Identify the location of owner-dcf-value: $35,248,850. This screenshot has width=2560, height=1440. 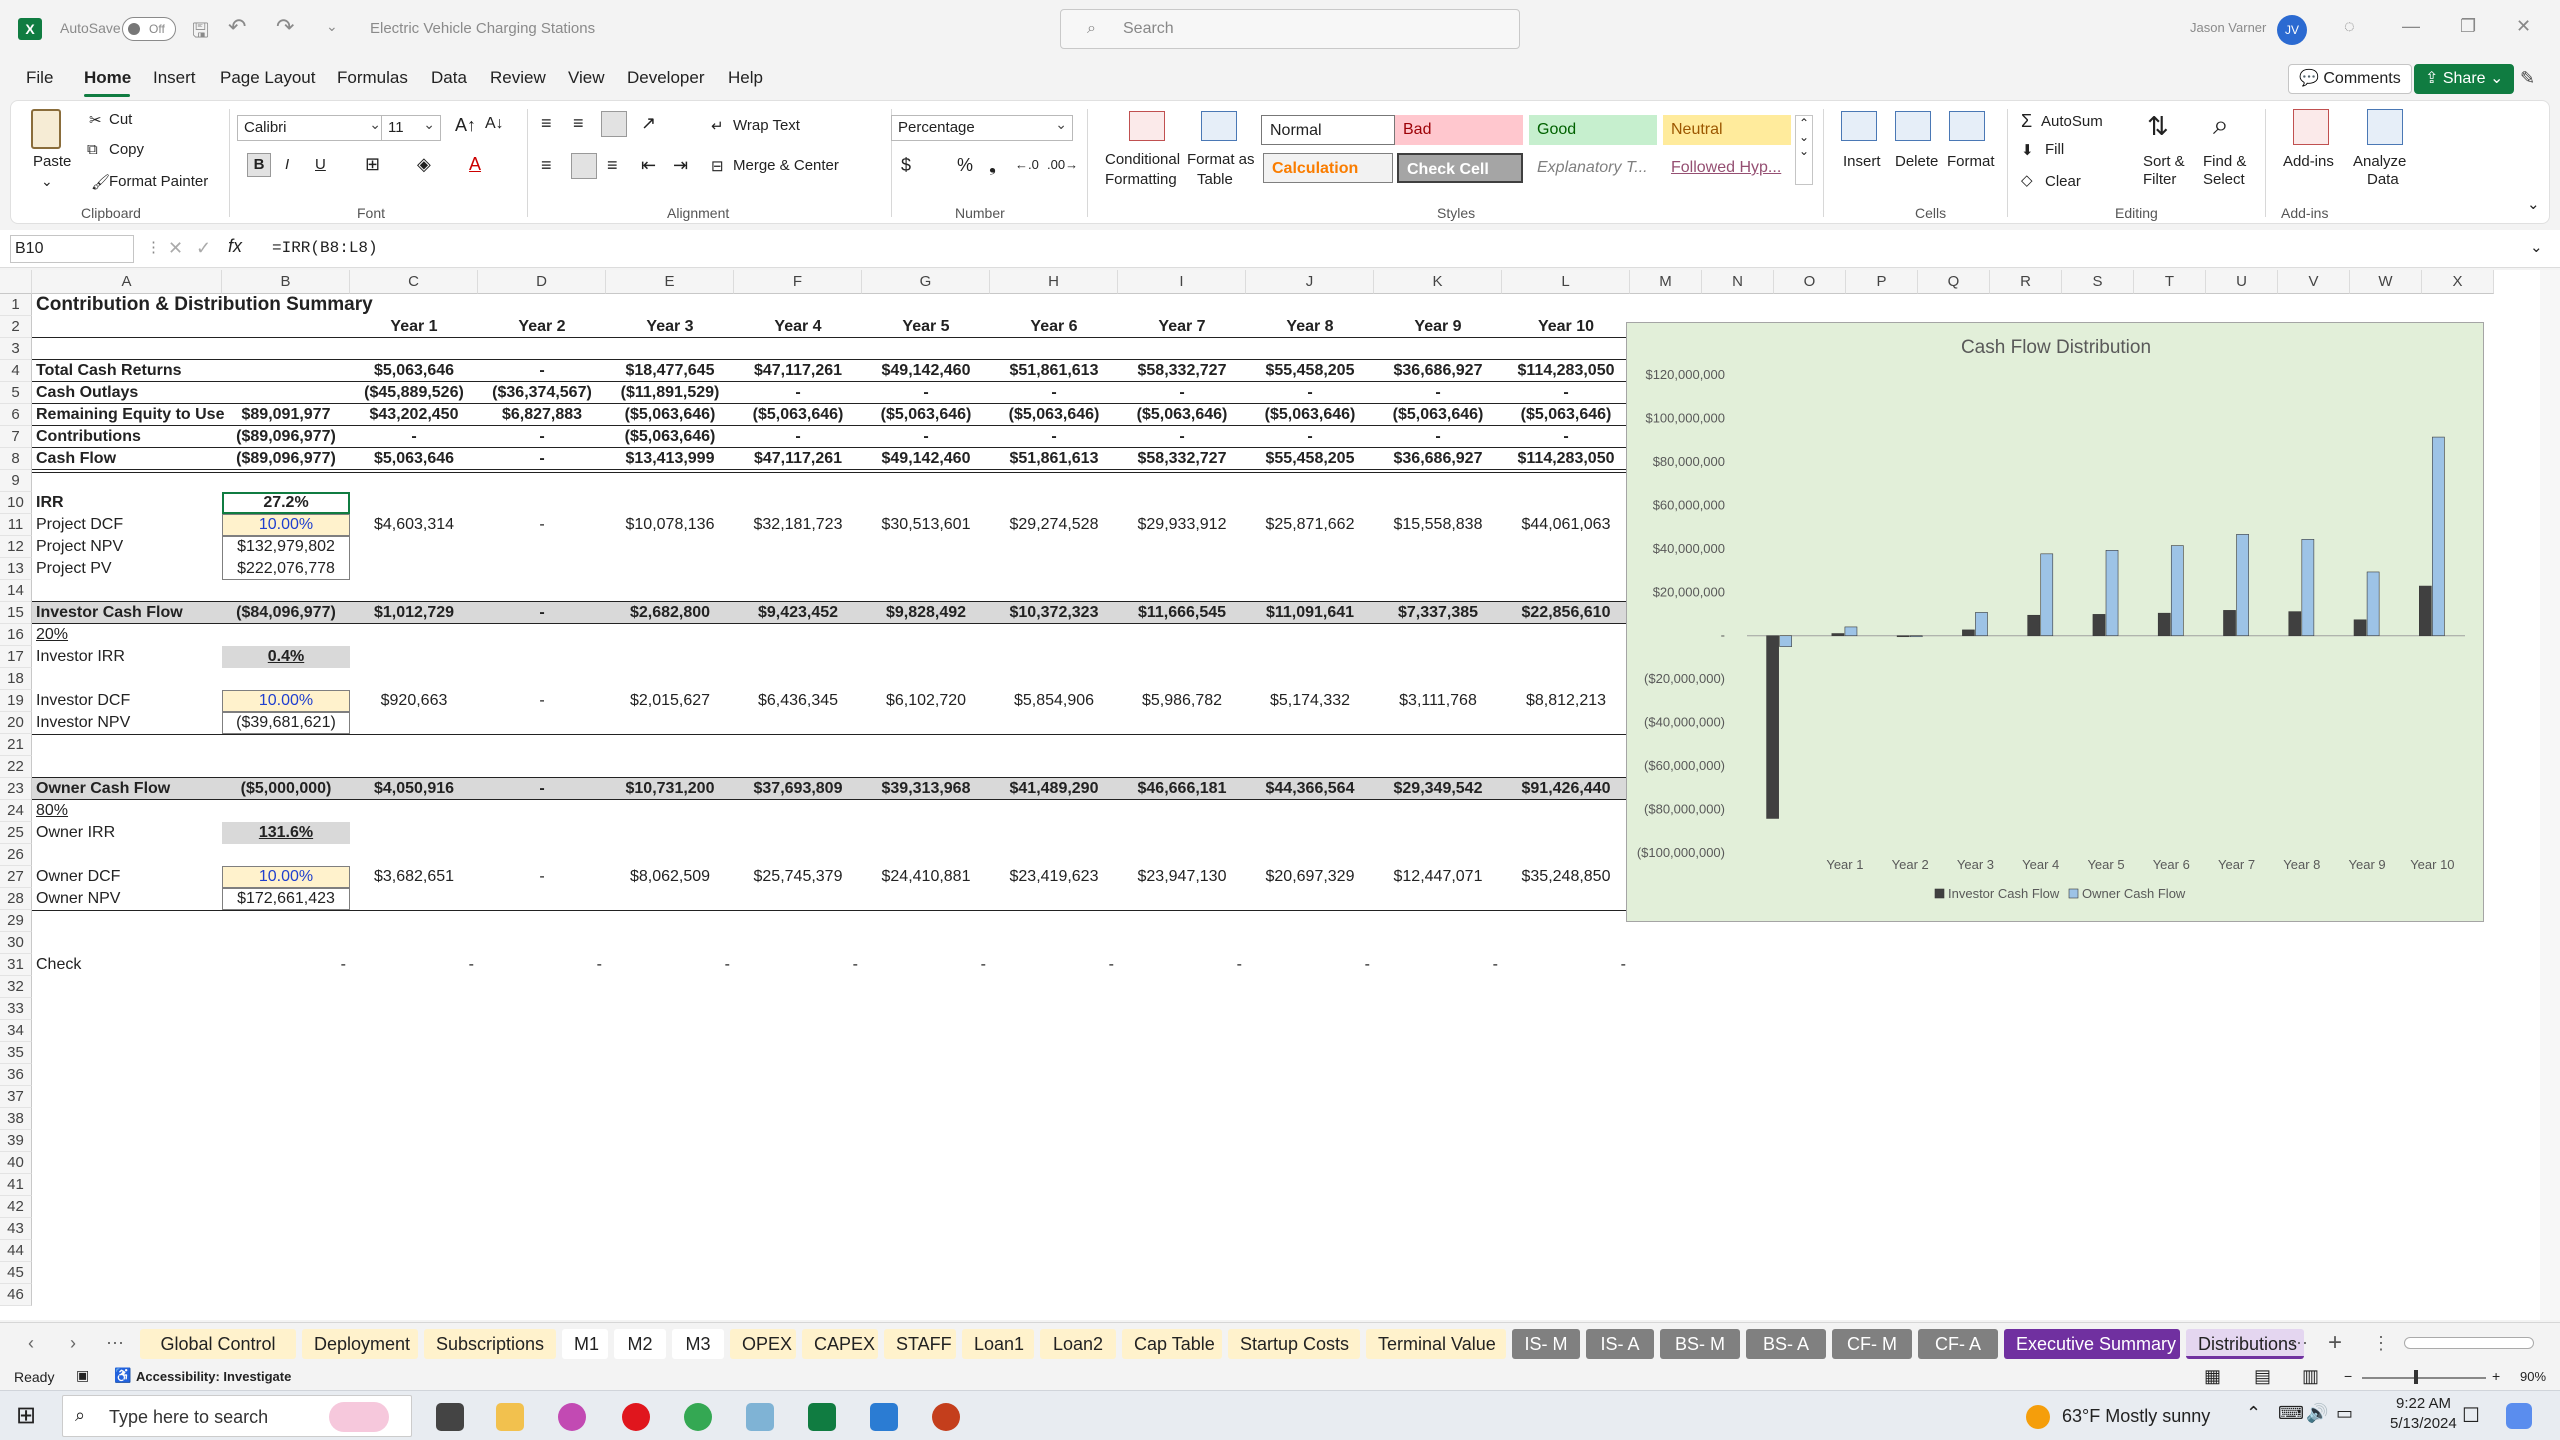
(1566, 877).